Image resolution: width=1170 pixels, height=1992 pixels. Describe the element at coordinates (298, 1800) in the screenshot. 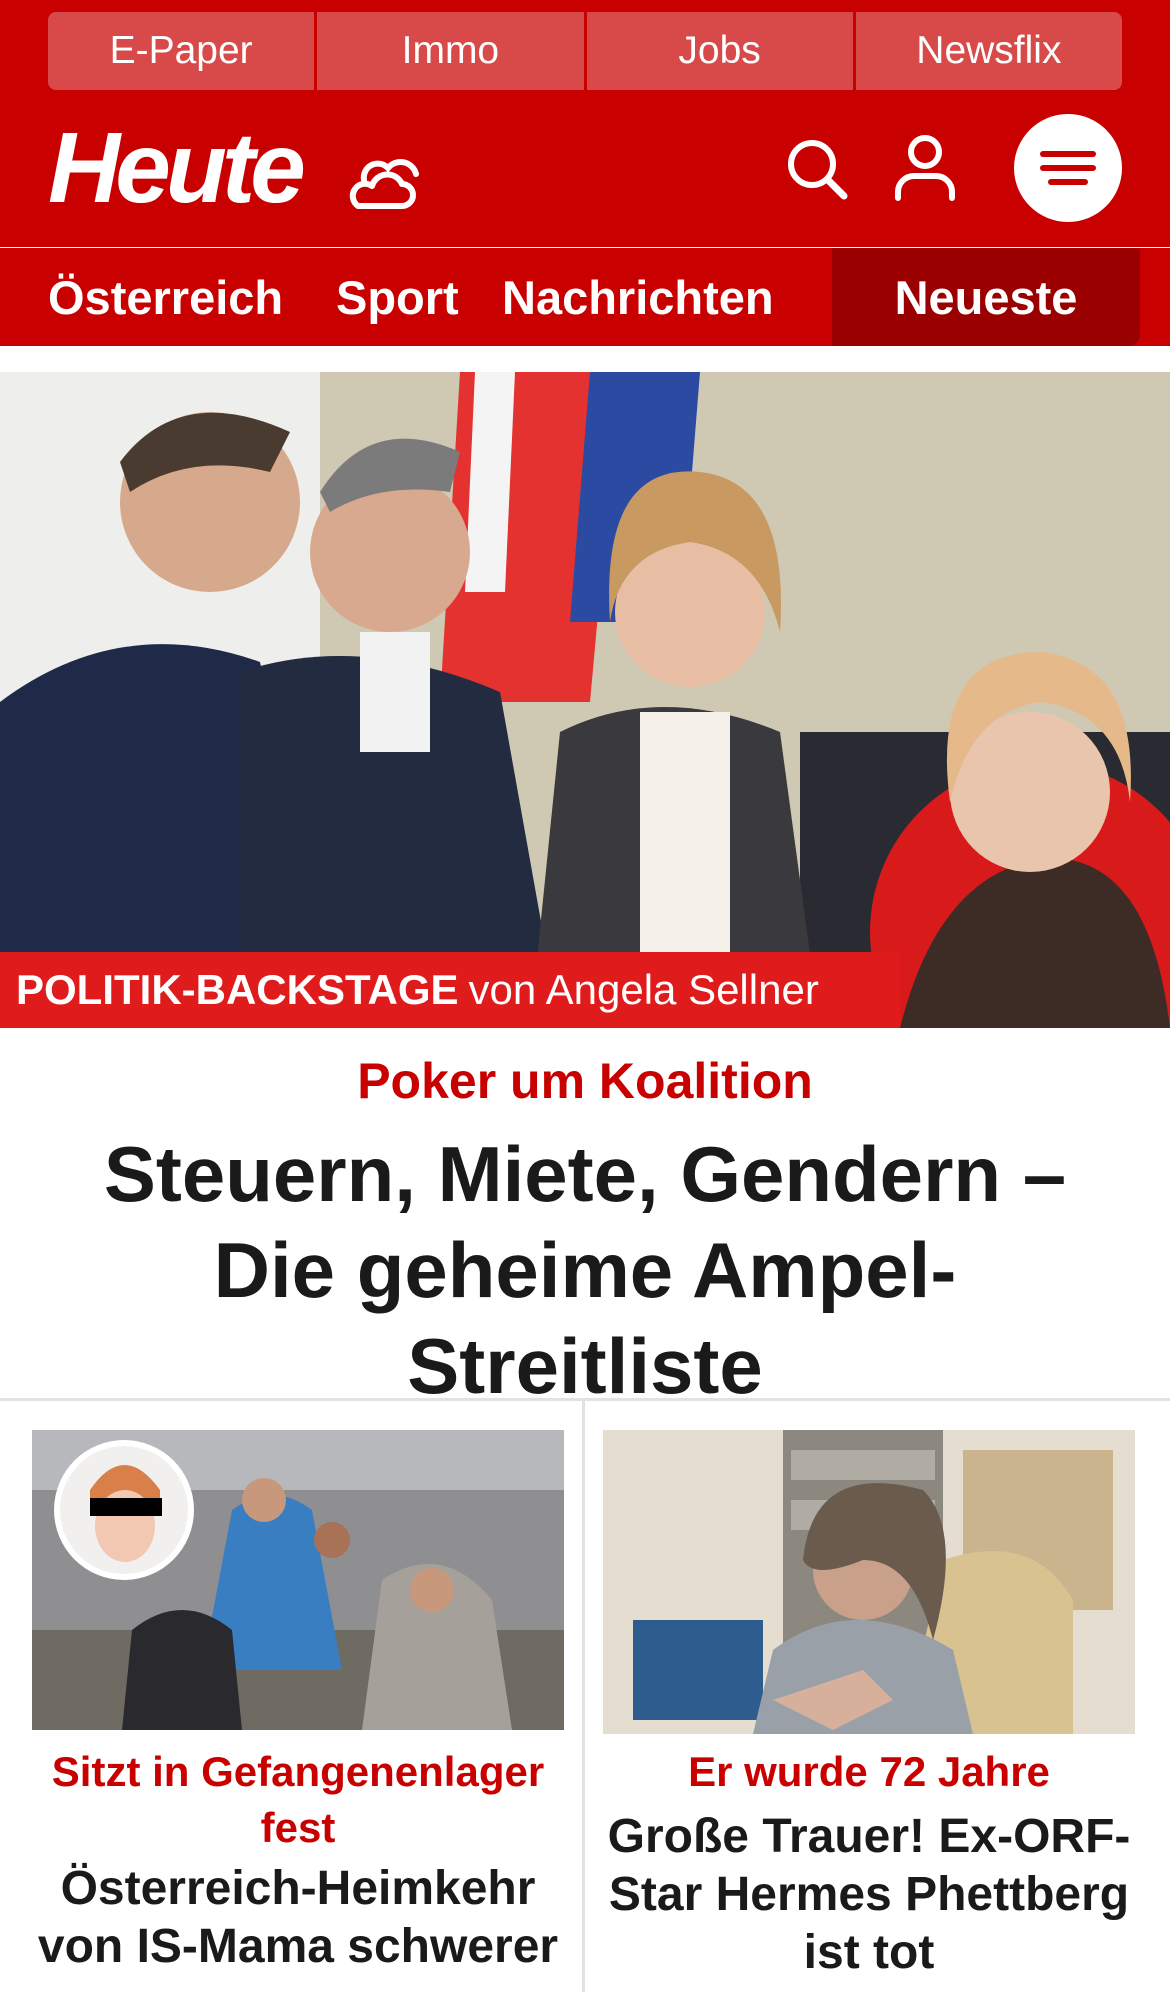

I see `card-1-kicker: Sitzt in Gefangenenlager fest` at that location.